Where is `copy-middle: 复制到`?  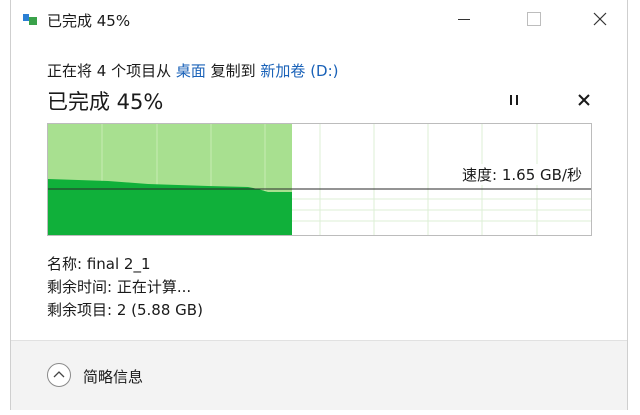
copy-middle: 复制到 is located at coordinates (233, 71).